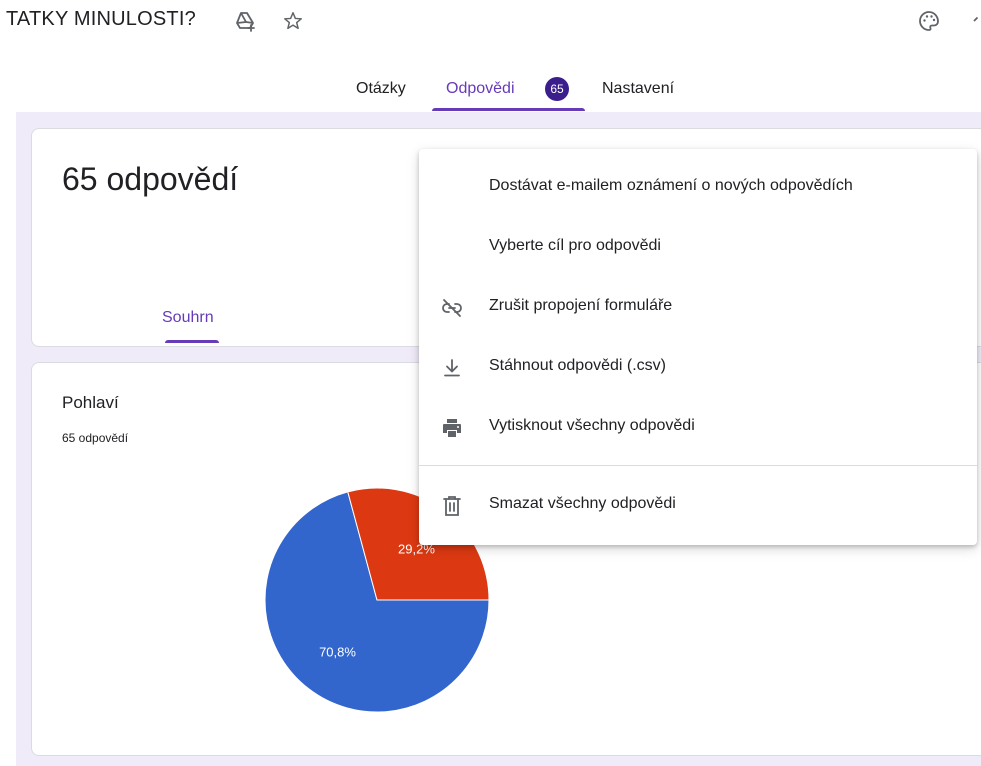 The width and height of the screenshot is (981, 766). Describe the element at coordinates (698, 307) in the screenshot. I see `menu-item-unlink-form: Zrušit propojení formuláře` at that location.